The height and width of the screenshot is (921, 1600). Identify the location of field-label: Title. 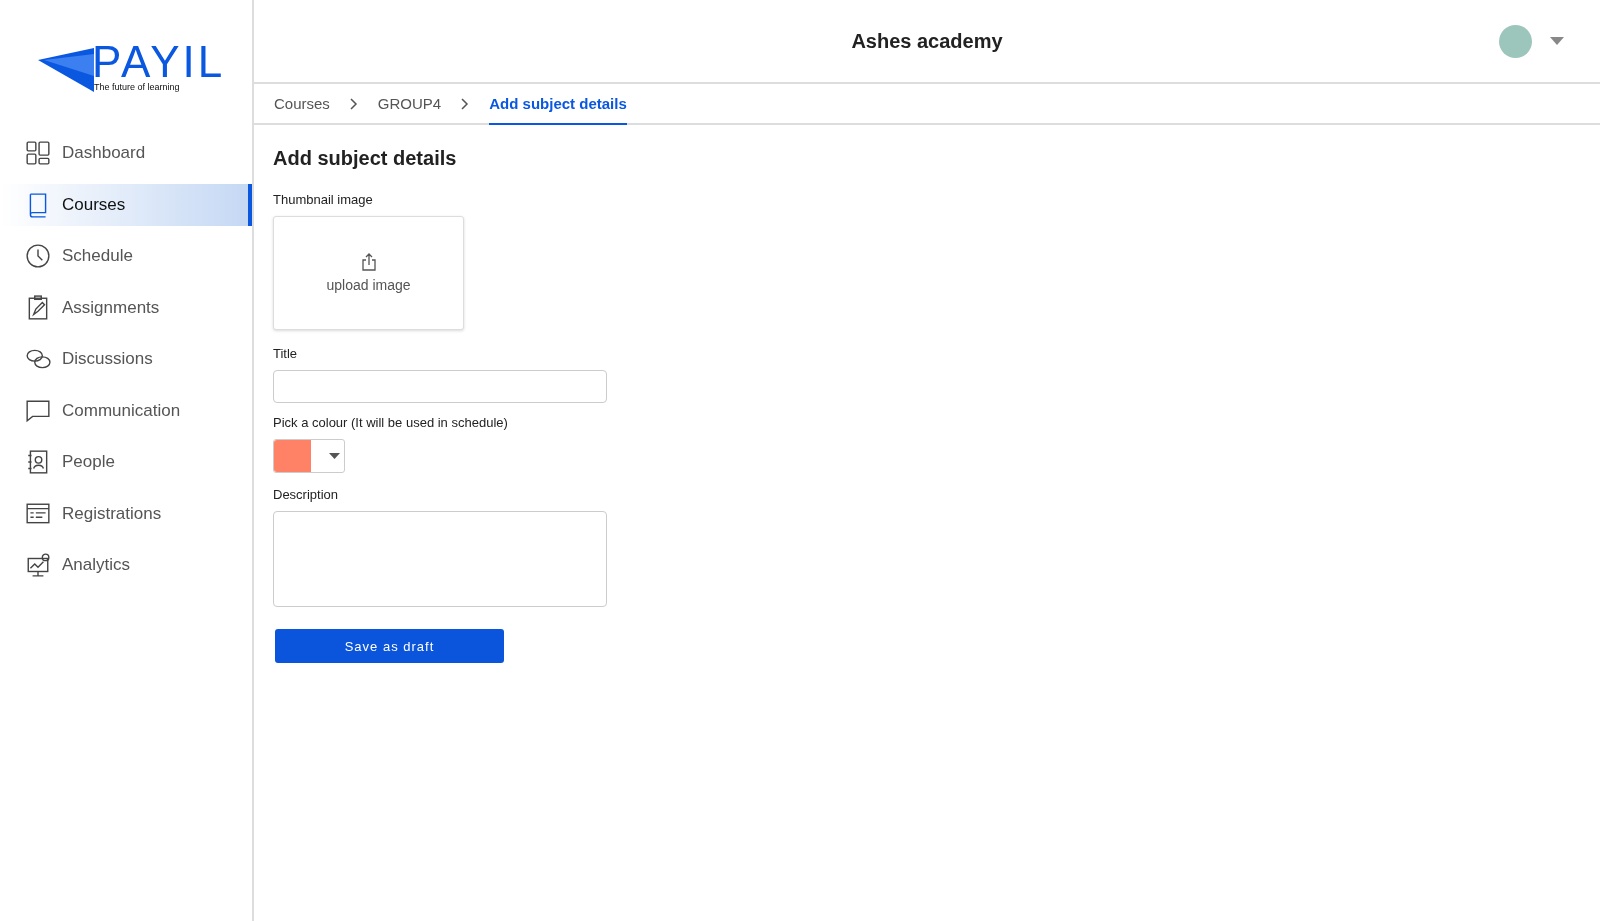
(285, 353).